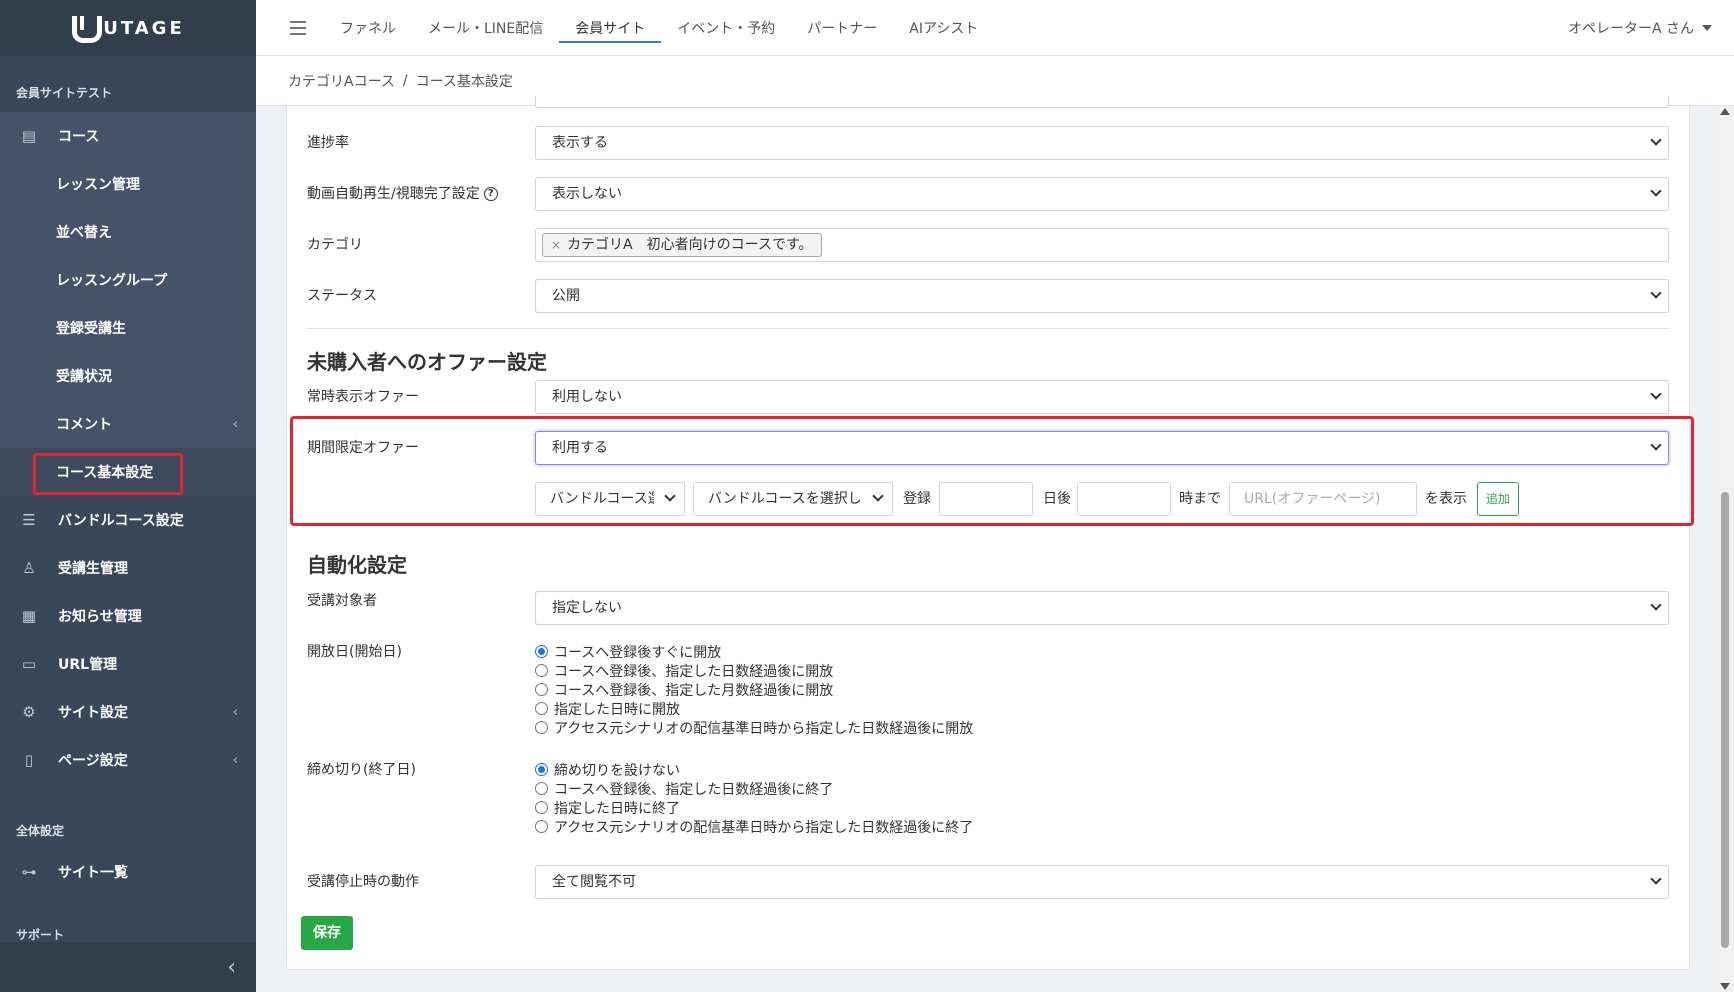  What do you see at coordinates (694, 789) in the screenshot?
I see `radio-label: コースへ登録後、指定した日数経過後に終了` at bounding box center [694, 789].